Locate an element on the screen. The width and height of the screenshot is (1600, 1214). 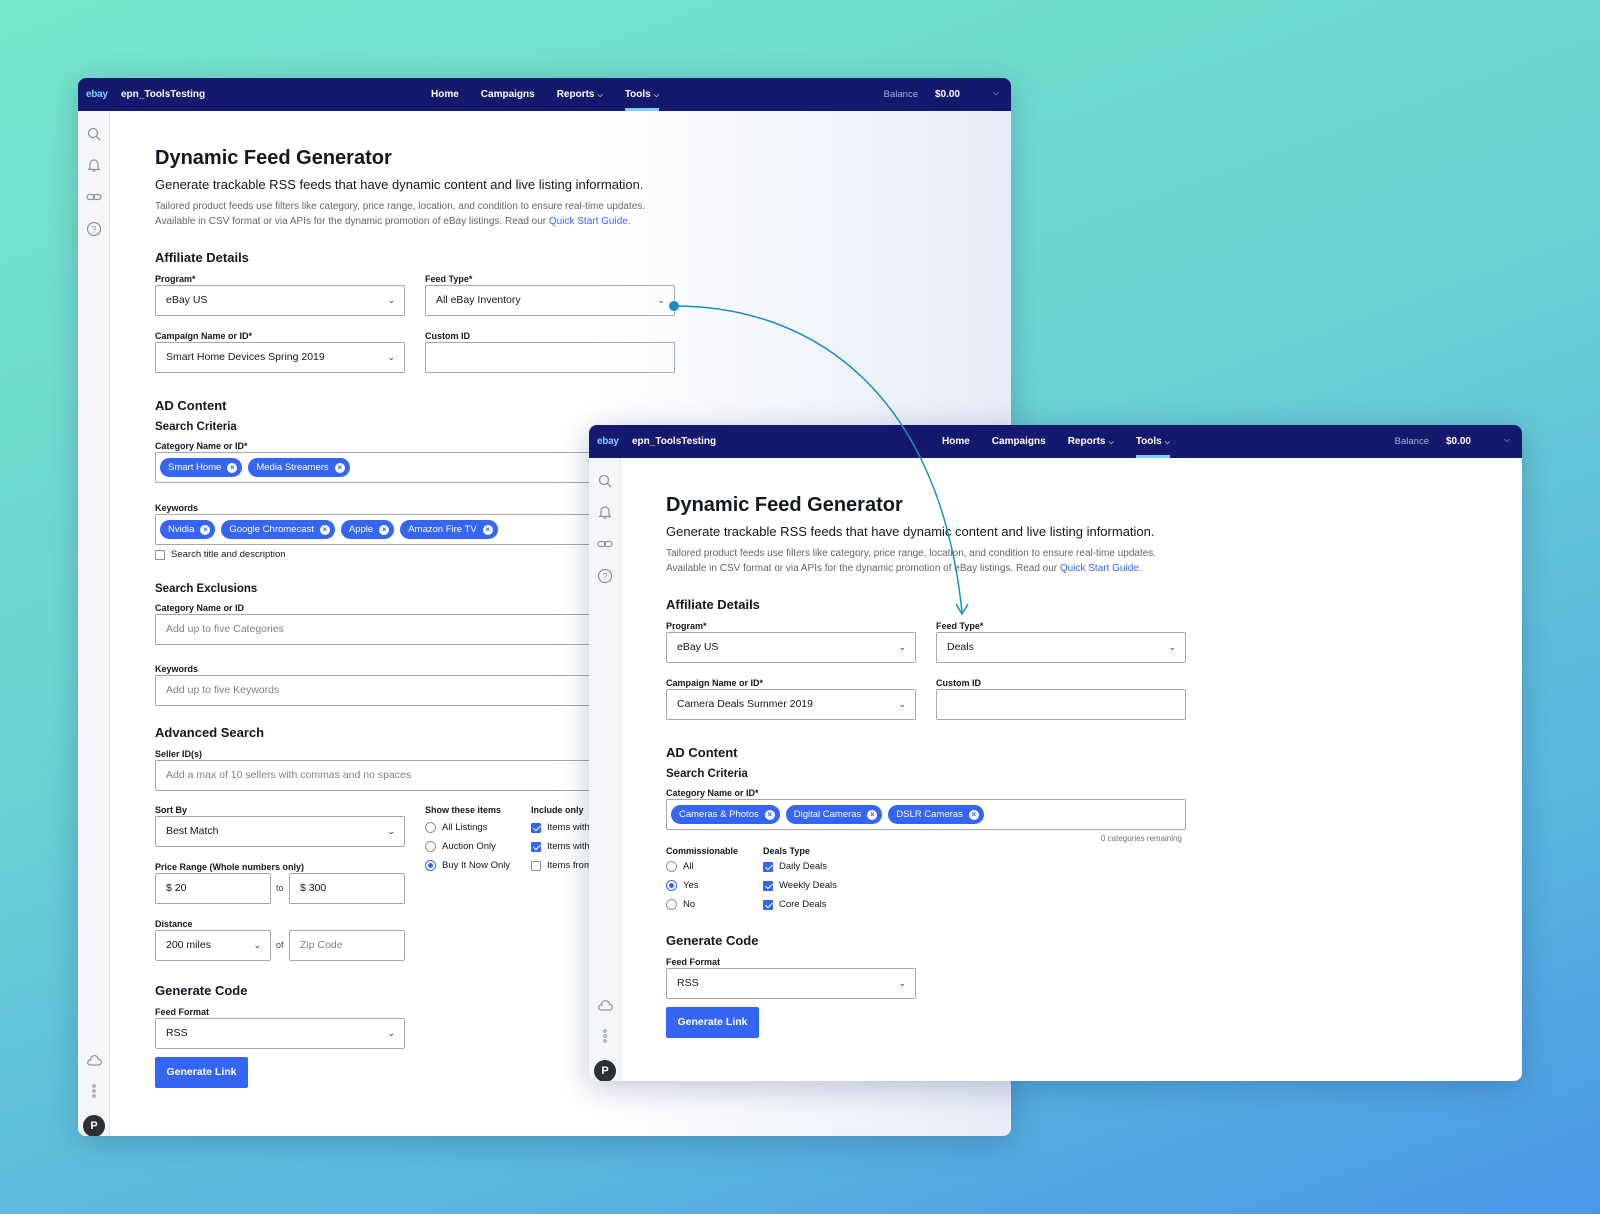
campaign-select: Smart Home Devices Spring 2019 ⌄ is located at coordinates (280, 357).